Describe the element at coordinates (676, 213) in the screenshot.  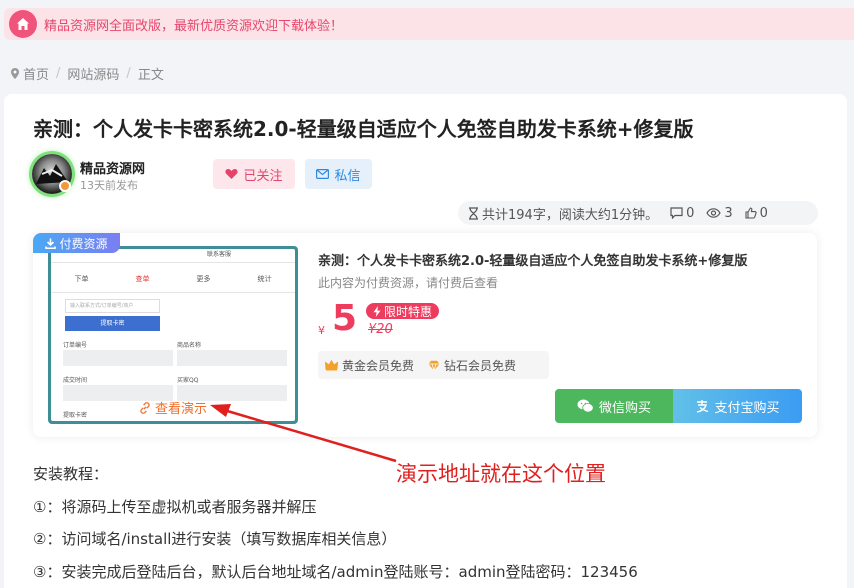
I see `comment-icon` at that location.